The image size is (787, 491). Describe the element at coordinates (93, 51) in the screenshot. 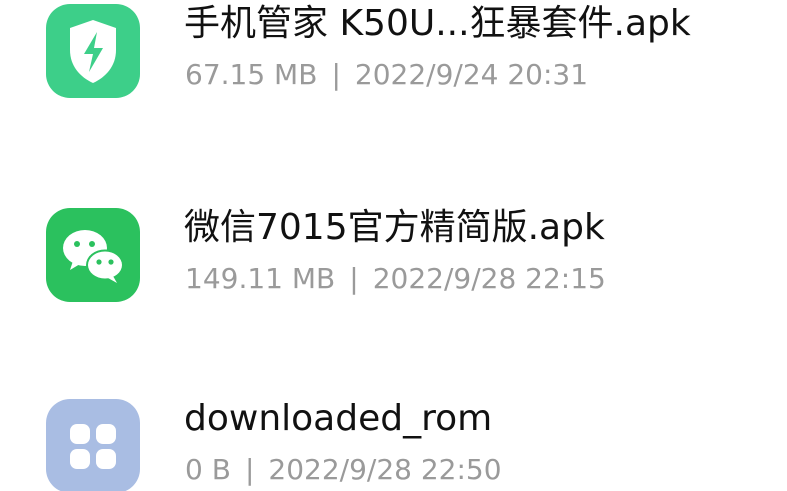

I see `security-shield-icon` at that location.